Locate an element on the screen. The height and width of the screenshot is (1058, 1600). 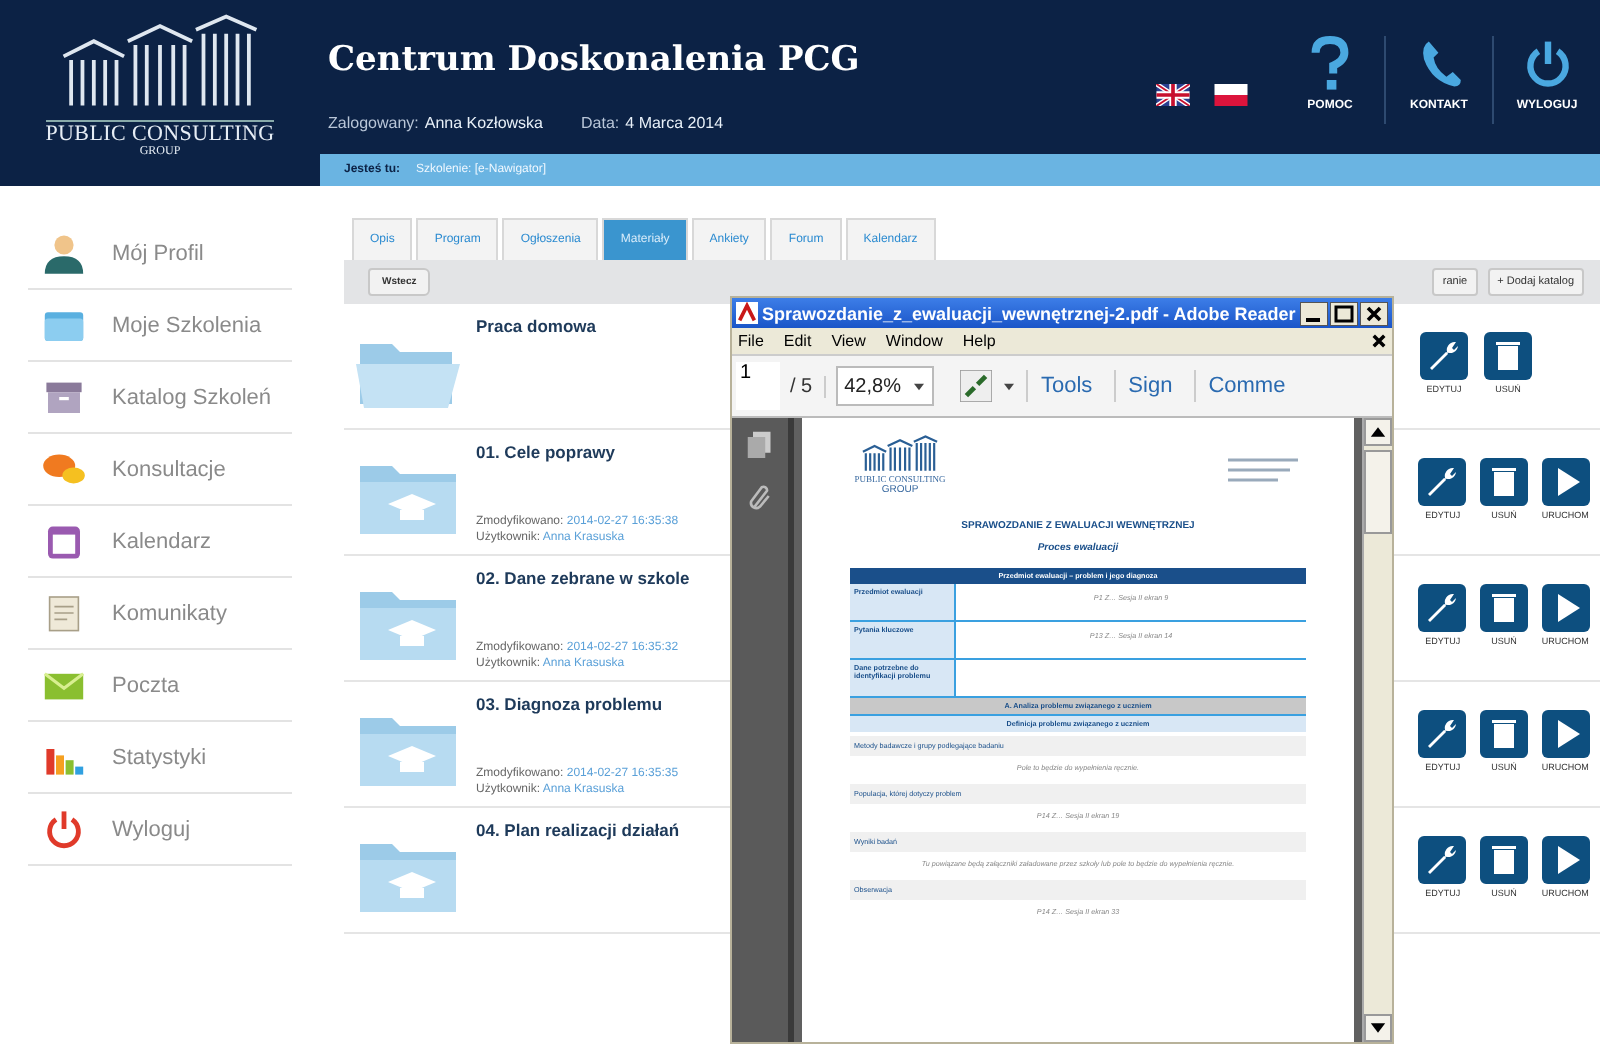
sidebar-item: Mój Profil is located at coordinates (160, 254).